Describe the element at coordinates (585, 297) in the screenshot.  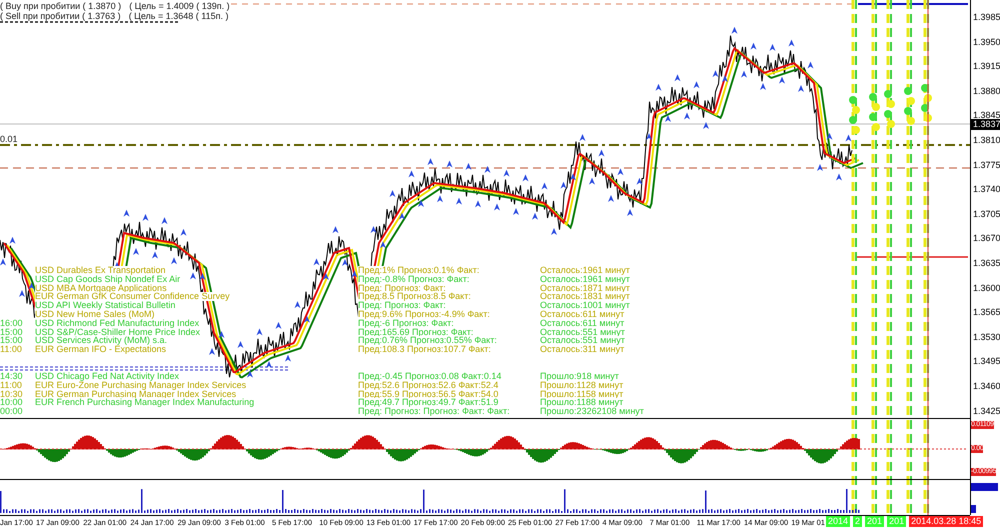
I see `event-countdown: Осталось:1831 минут` at that location.